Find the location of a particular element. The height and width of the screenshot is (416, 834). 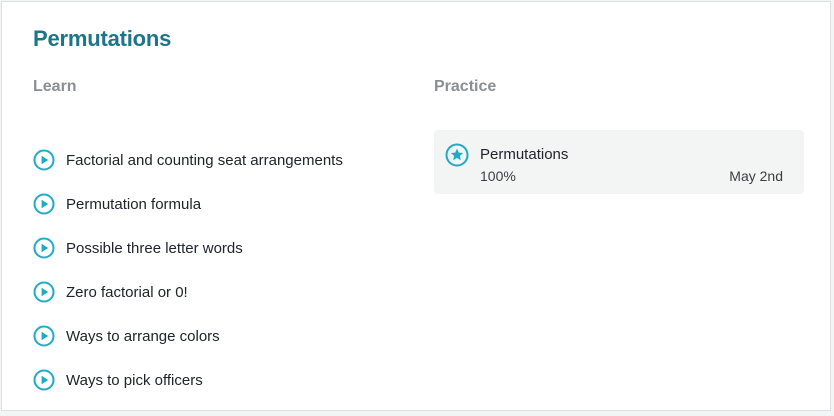

practice-progress: 100% is located at coordinates (498, 176).